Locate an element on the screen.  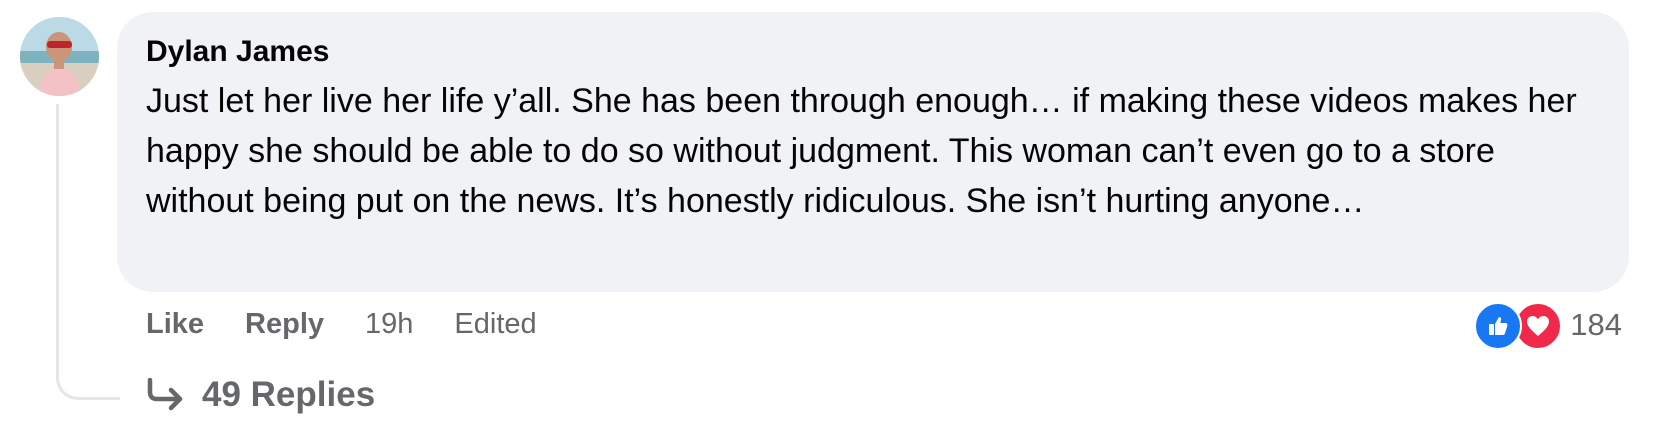
reaction-count: 184 is located at coordinates (1596, 325).